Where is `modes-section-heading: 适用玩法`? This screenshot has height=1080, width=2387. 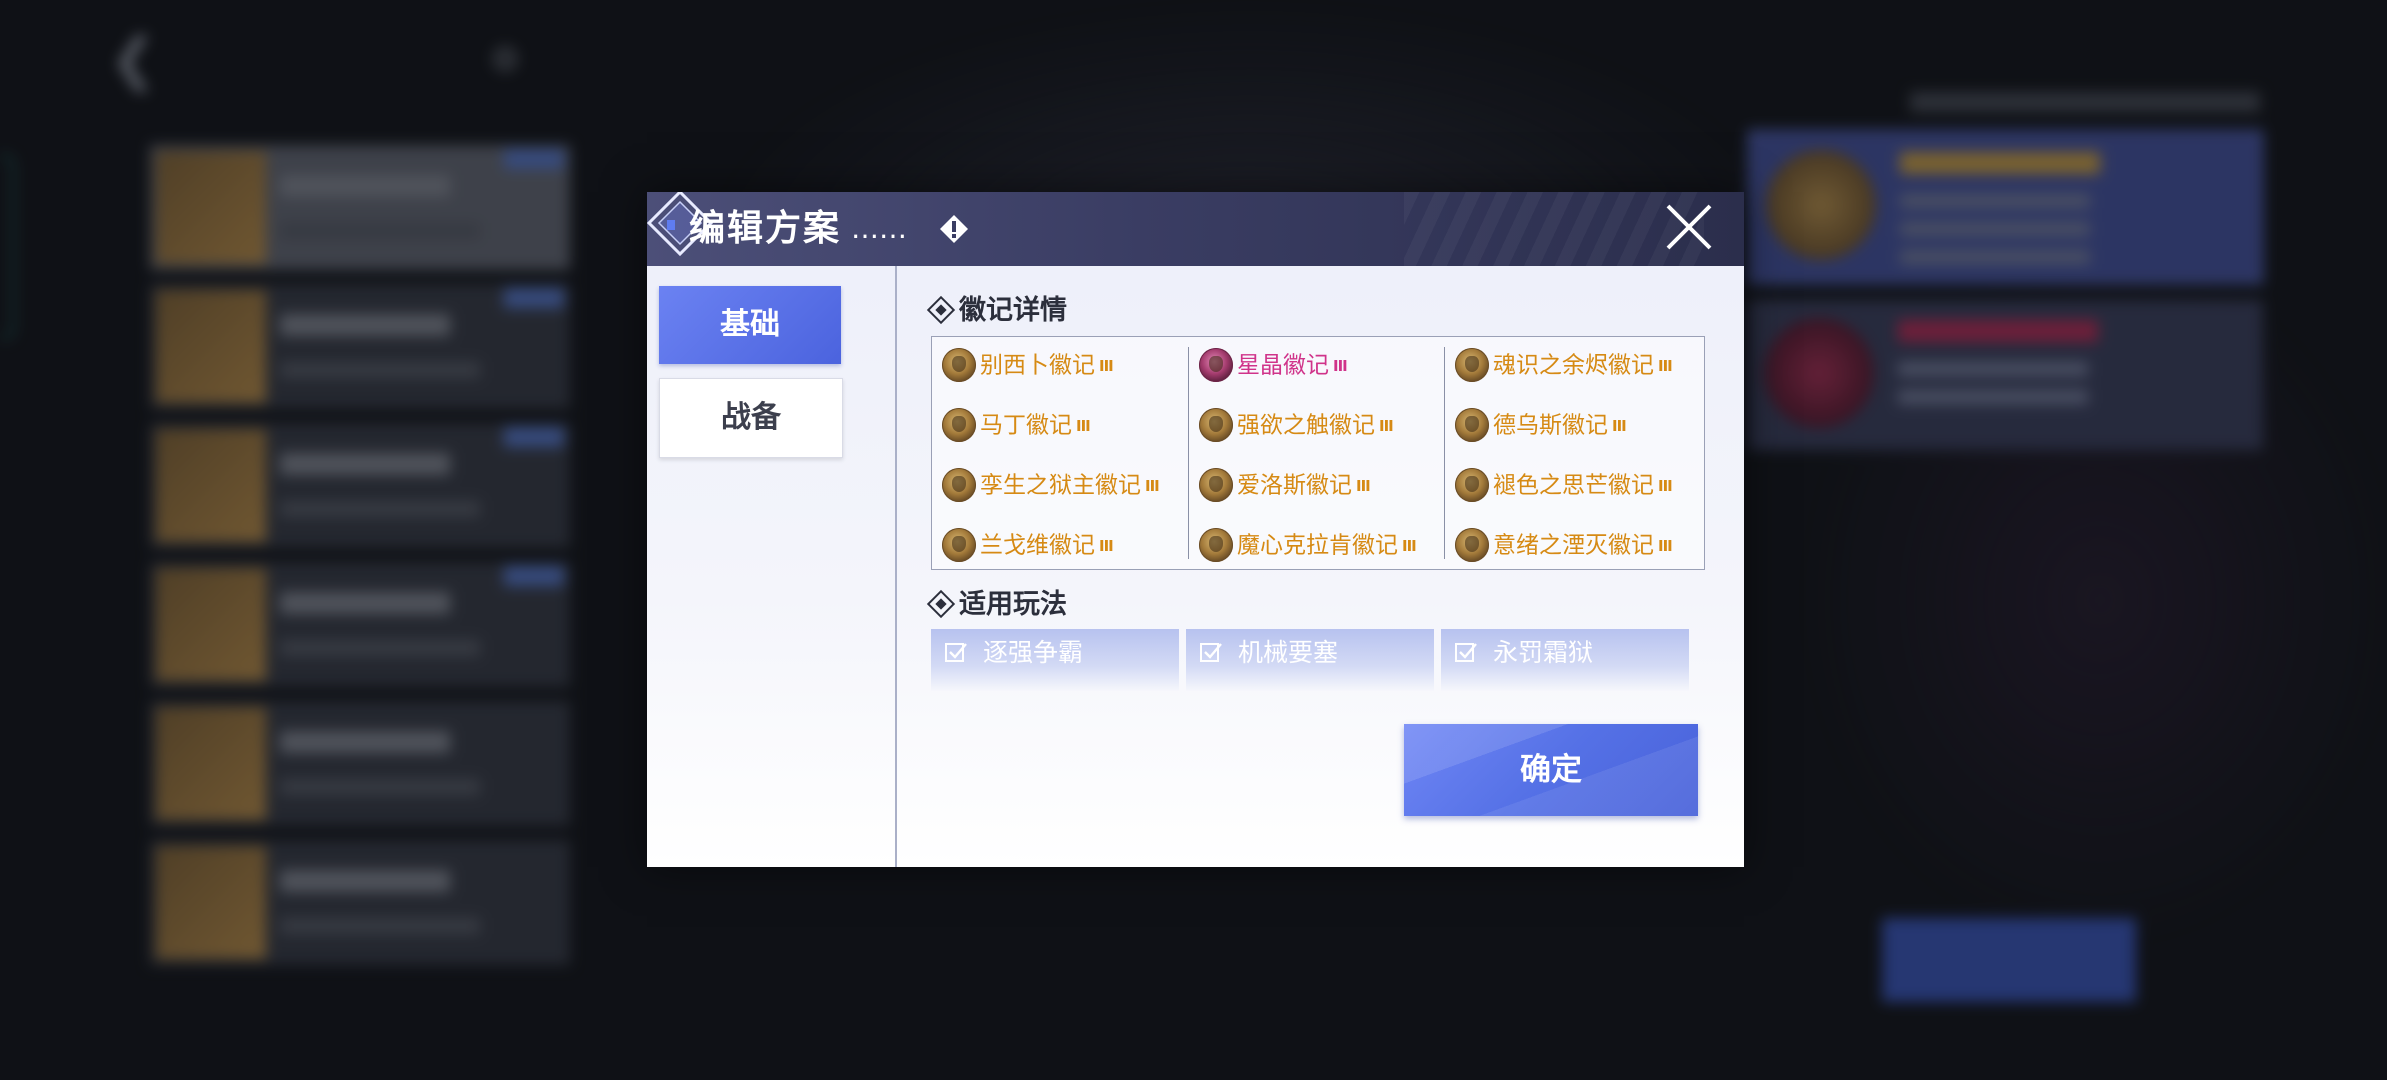 modes-section-heading: 适用玩法 is located at coordinates (996, 605).